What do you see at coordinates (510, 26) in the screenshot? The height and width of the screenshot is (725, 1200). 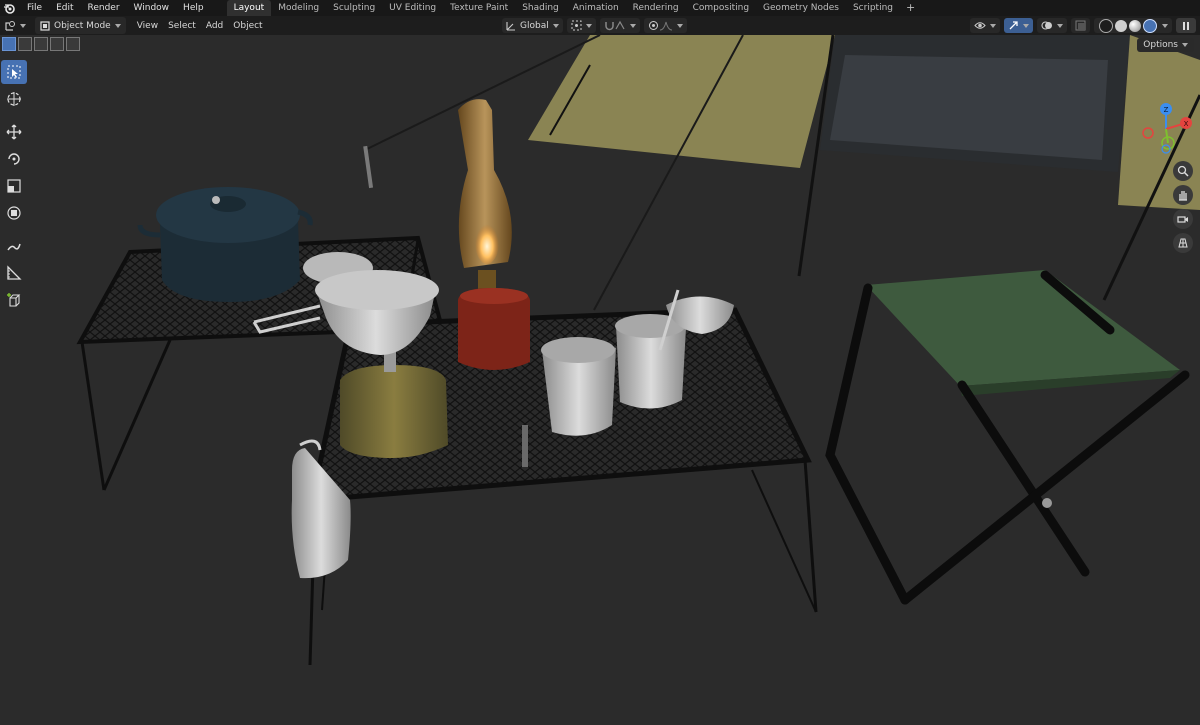 I see `orientation-icon` at bounding box center [510, 26].